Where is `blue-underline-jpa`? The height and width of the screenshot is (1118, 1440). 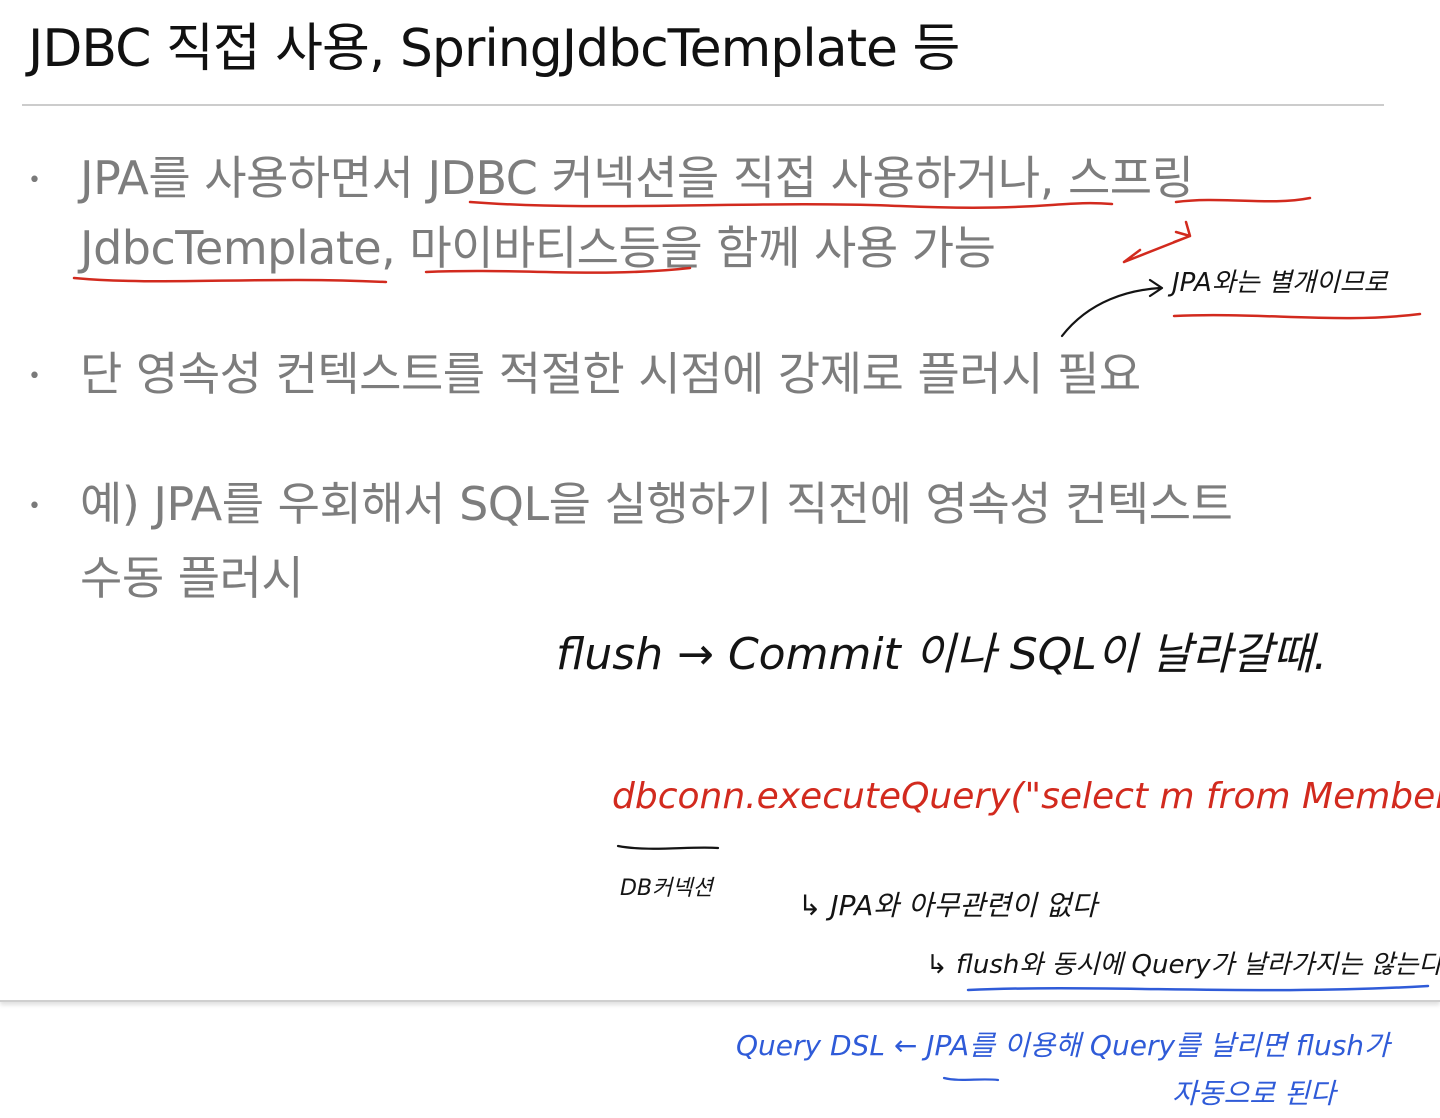 blue-underline-jpa is located at coordinates (971, 1079).